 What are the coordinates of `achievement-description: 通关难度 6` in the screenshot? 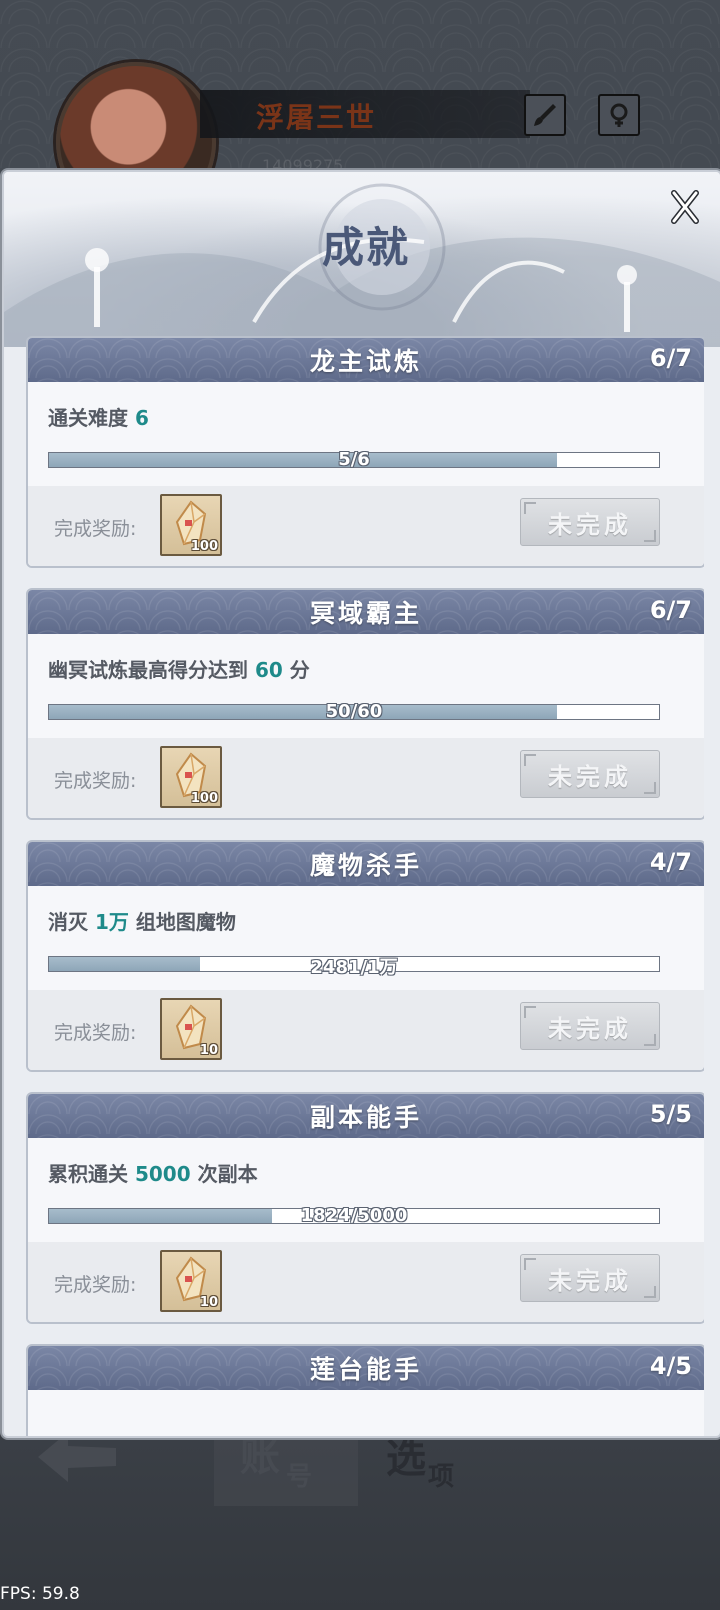 It's located at (98, 416).